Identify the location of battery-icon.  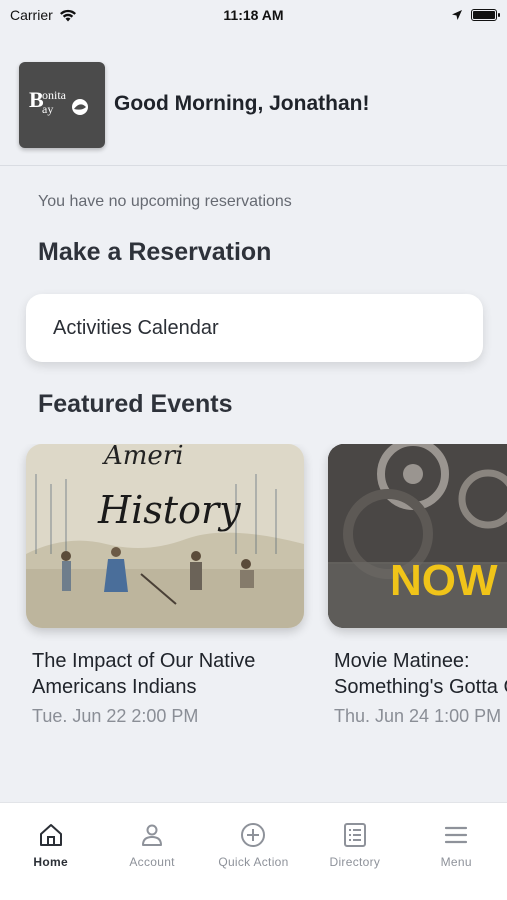
(485, 15).